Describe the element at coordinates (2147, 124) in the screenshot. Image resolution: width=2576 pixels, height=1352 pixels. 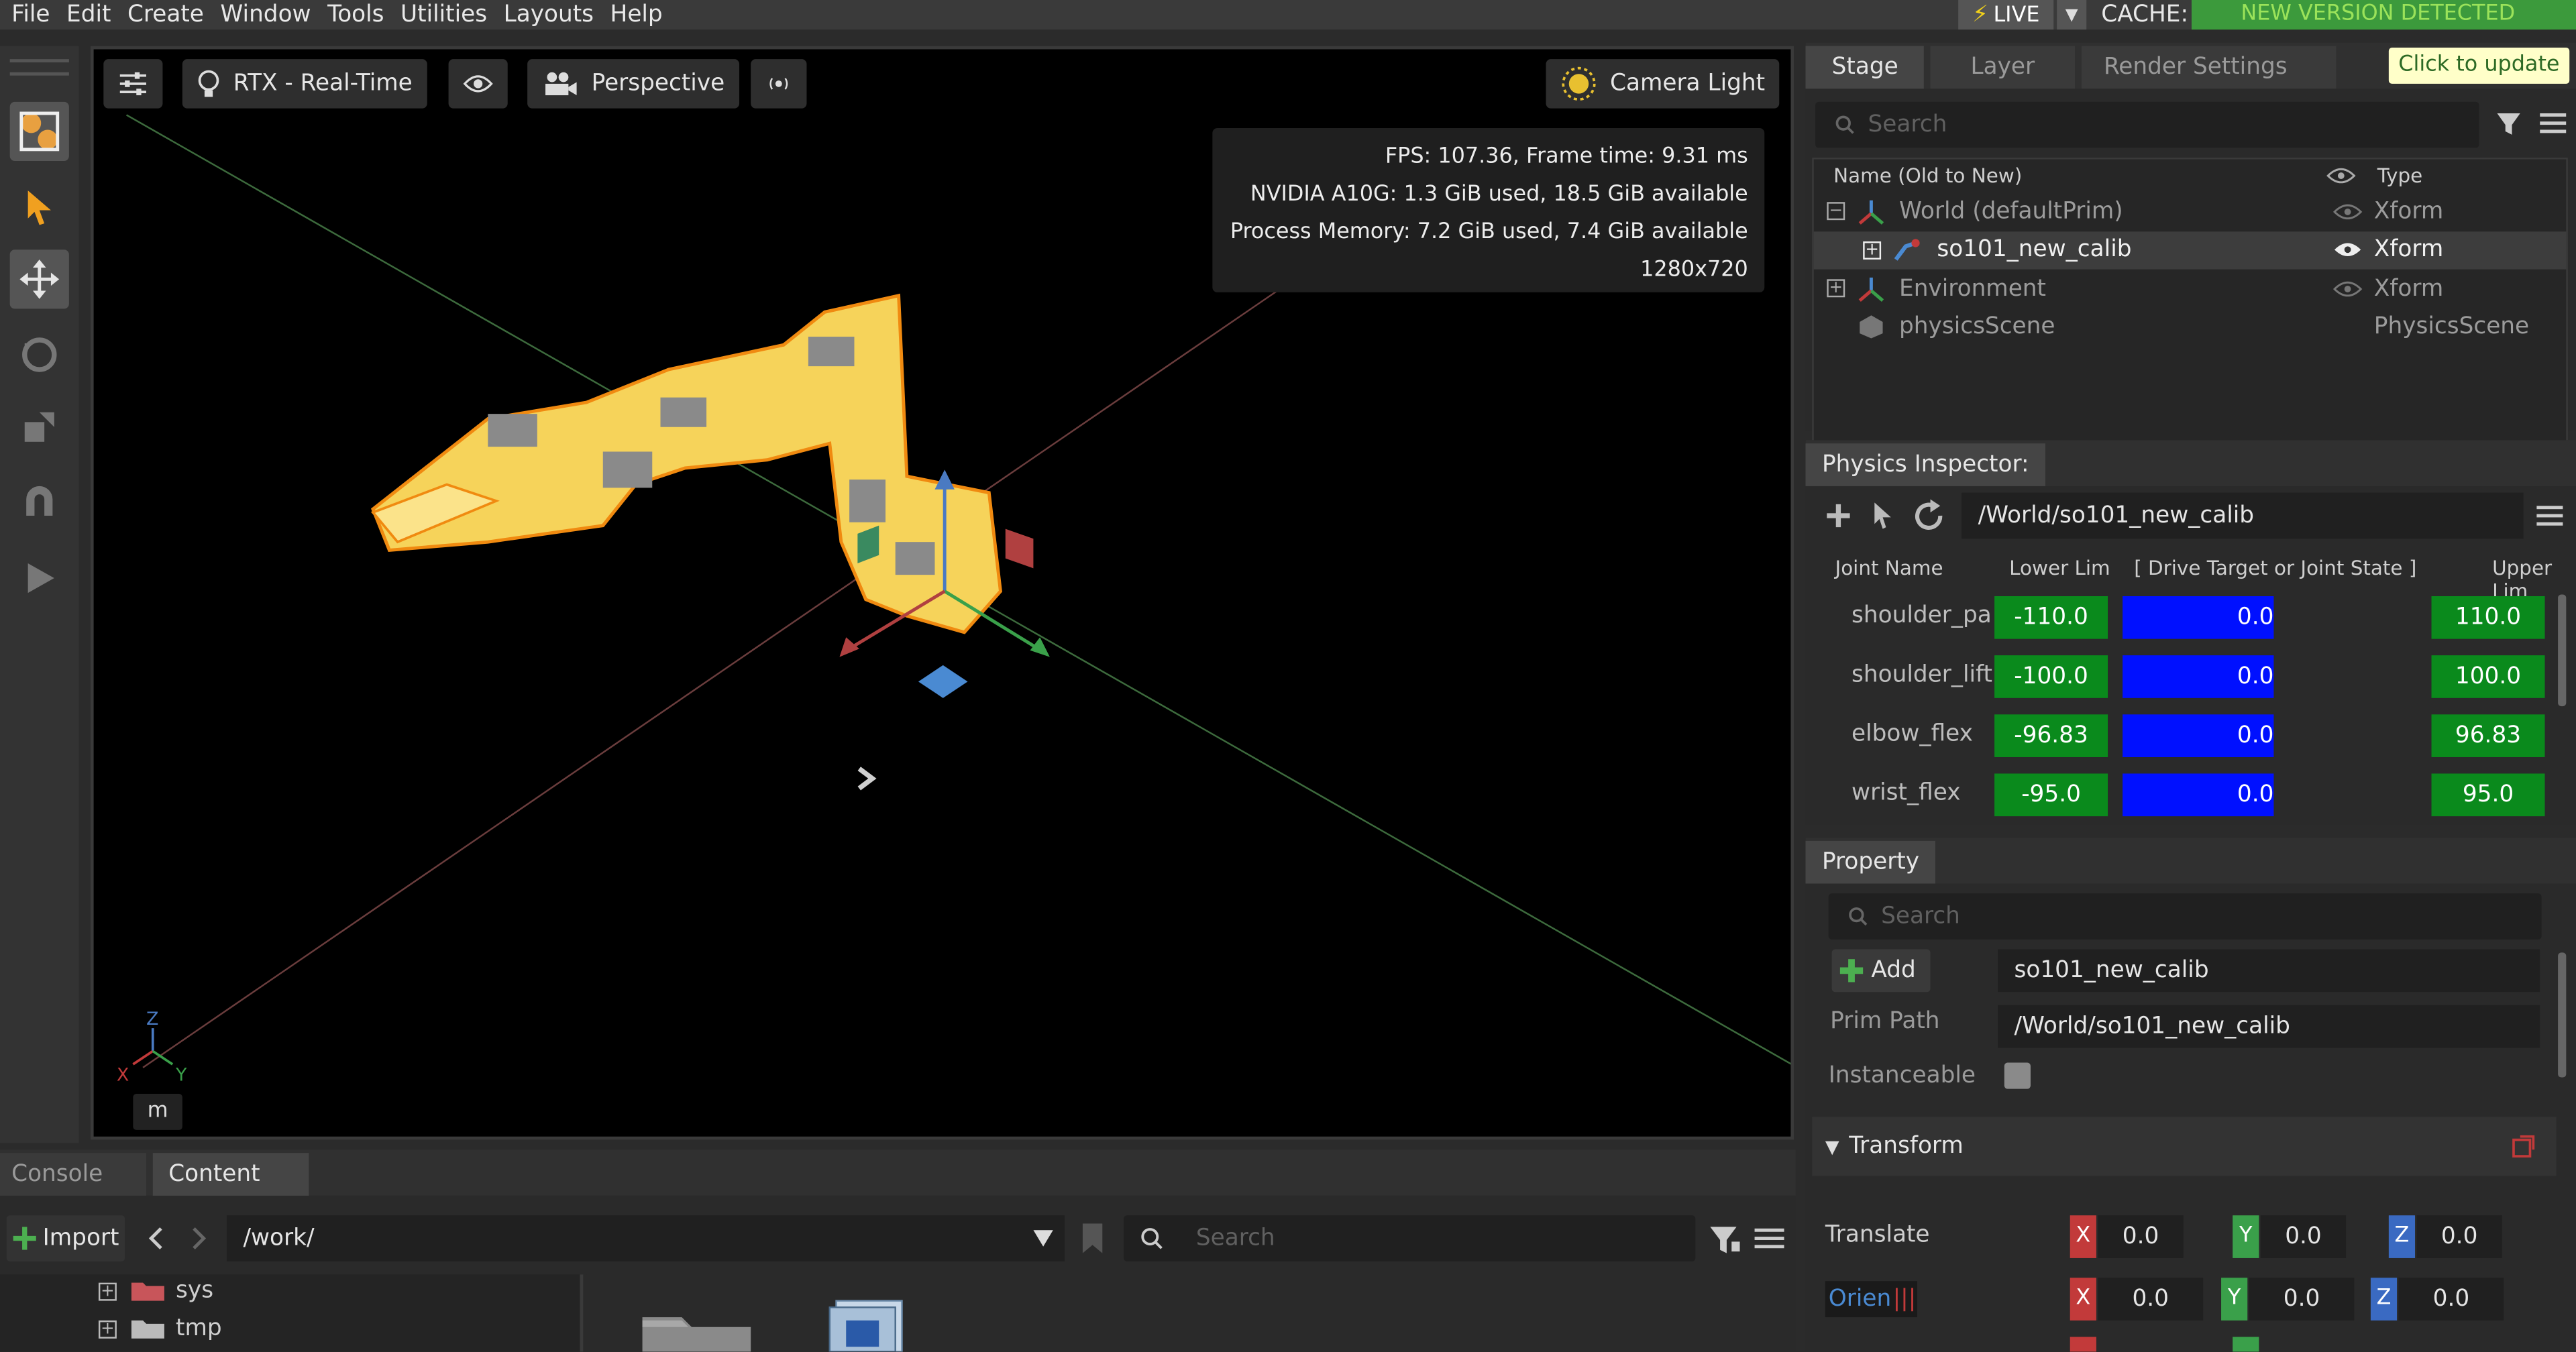
I see `stage-search-input: Search` at that location.